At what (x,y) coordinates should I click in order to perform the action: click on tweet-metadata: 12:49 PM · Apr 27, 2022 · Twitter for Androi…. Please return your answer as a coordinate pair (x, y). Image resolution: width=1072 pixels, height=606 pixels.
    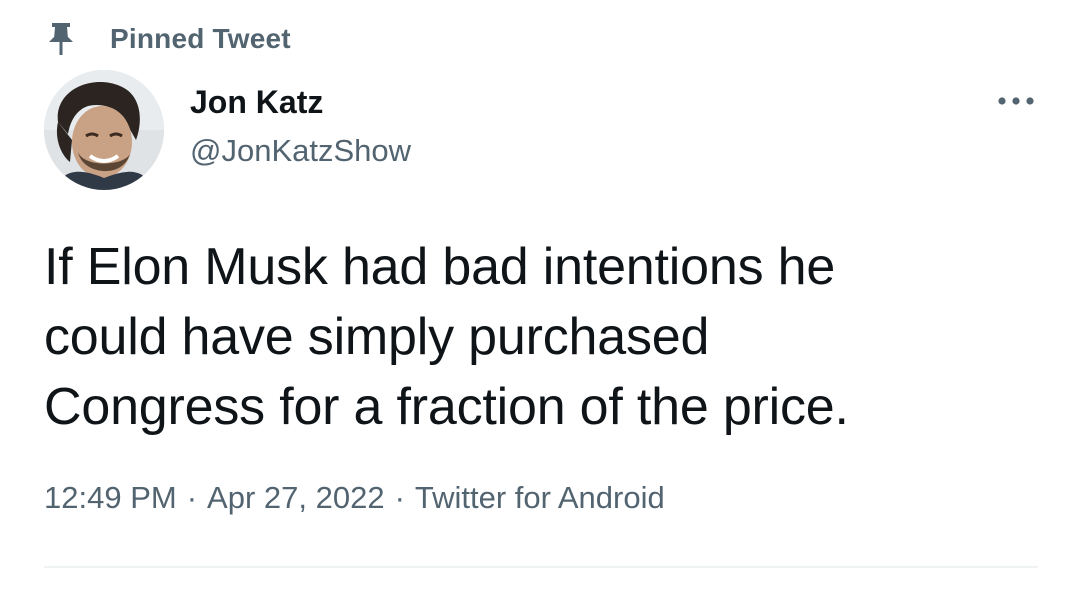
    Looking at the image, I should click on (354, 498).